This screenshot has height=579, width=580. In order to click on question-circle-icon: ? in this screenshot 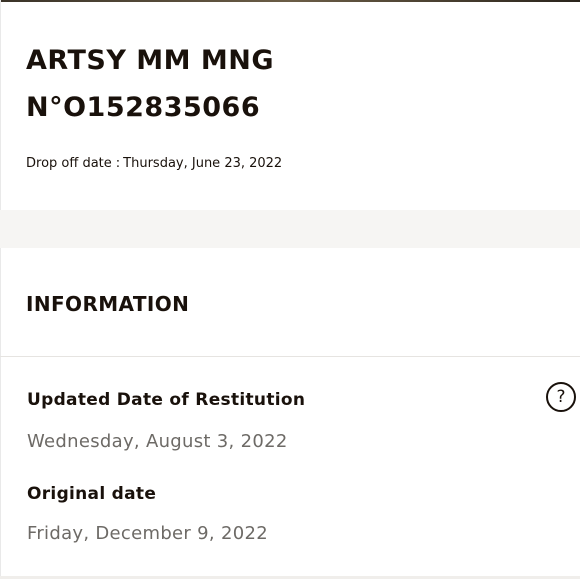, I will do `click(561, 396)`.